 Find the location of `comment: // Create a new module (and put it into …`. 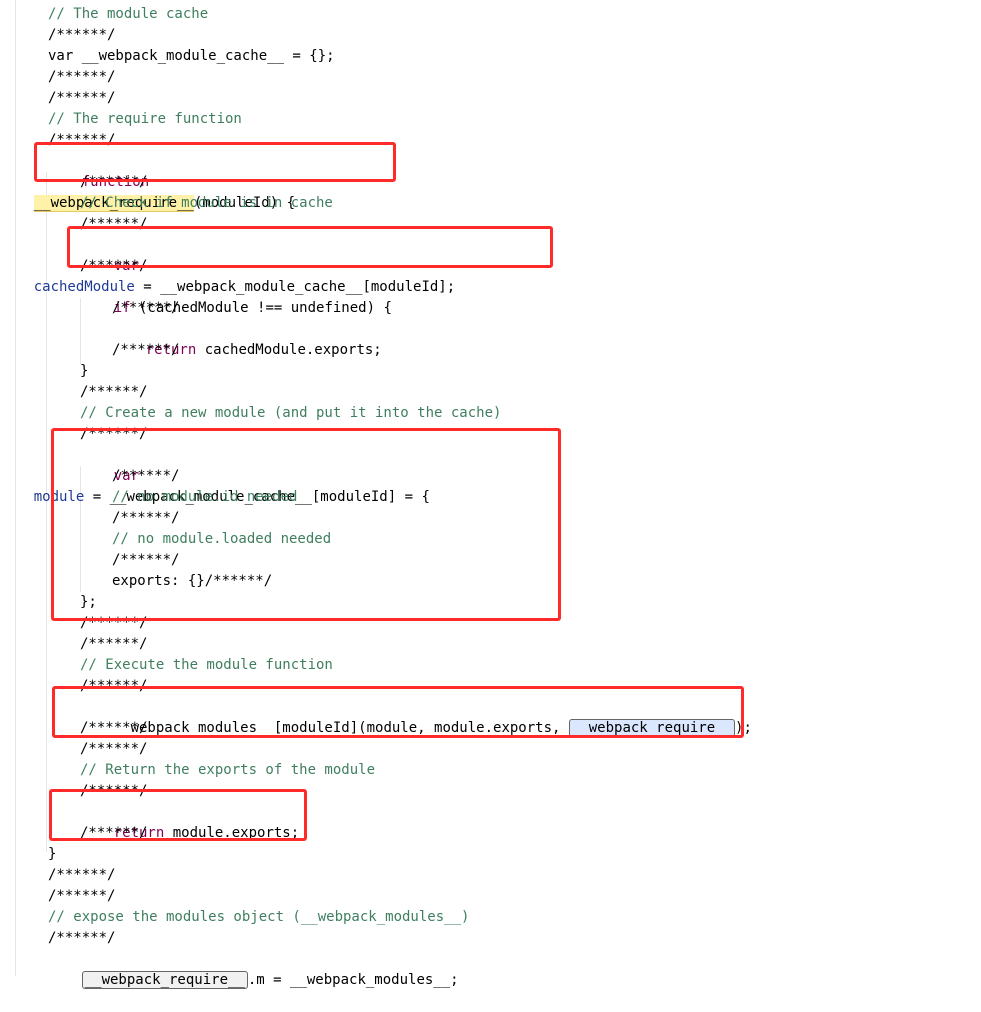

comment: // Create a new module (and put it into … is located at coordinates (291, 413).